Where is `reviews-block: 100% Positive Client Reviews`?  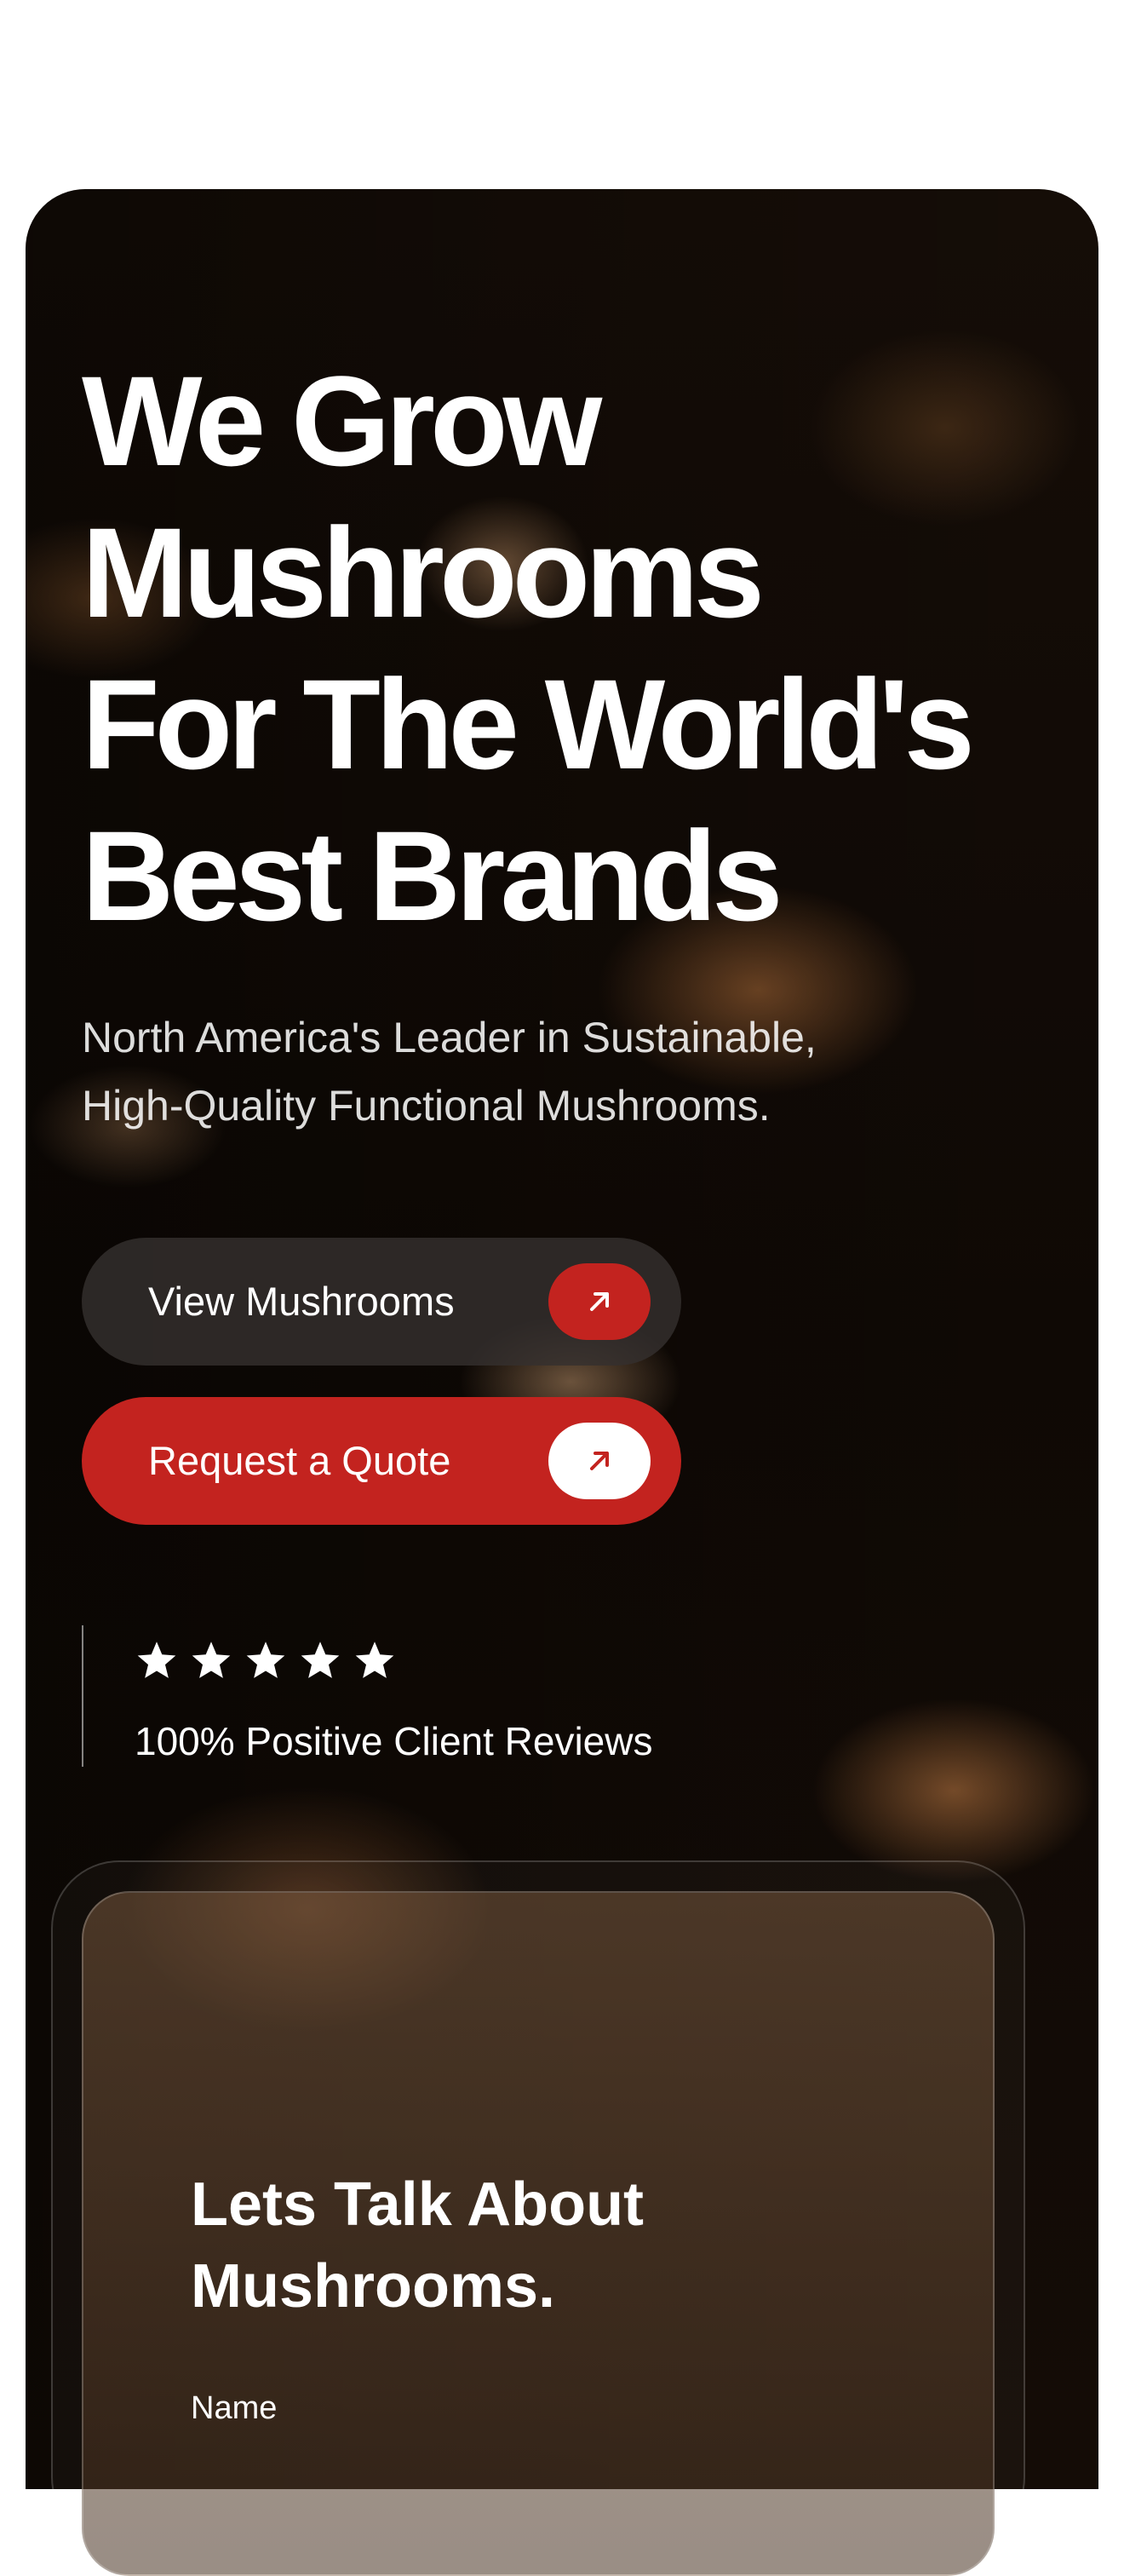 reviews-block: 100% Positive Client Reviews is located at coordinates (465, 1696).